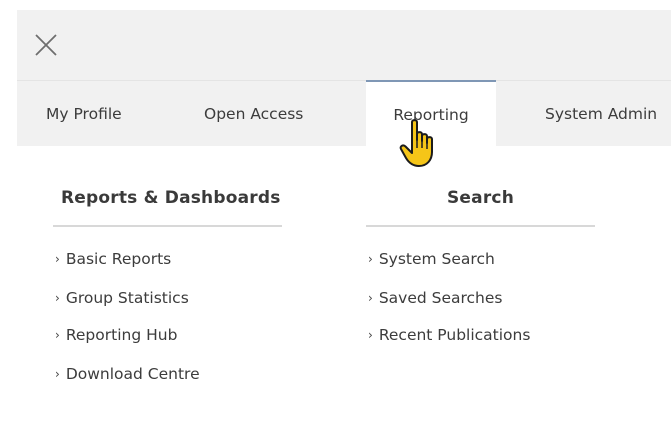  Describe the element at coordinates (118, 259) in the screenshot. I see `link-label: Basic Reports` at that location.